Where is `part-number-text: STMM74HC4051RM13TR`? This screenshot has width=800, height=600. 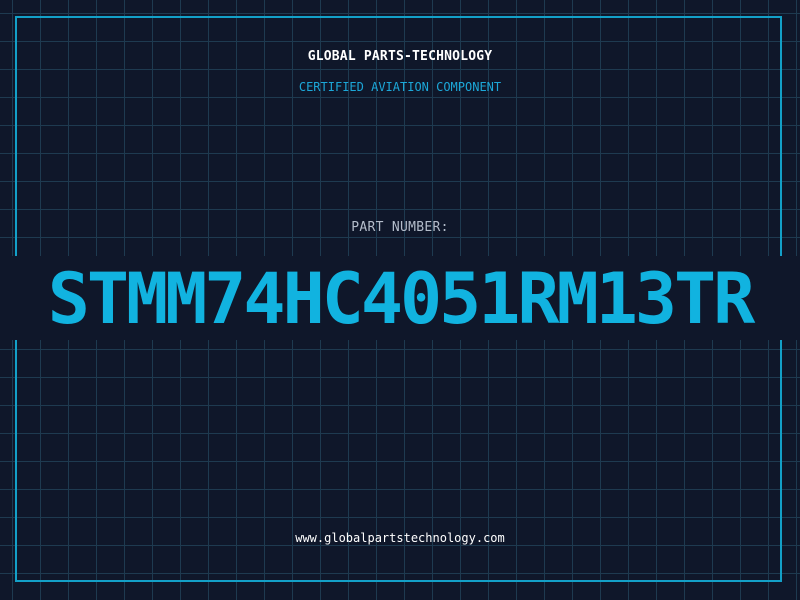
part-number-text: STMM74HC4051RM13TR is located at coordinates (401, 299).